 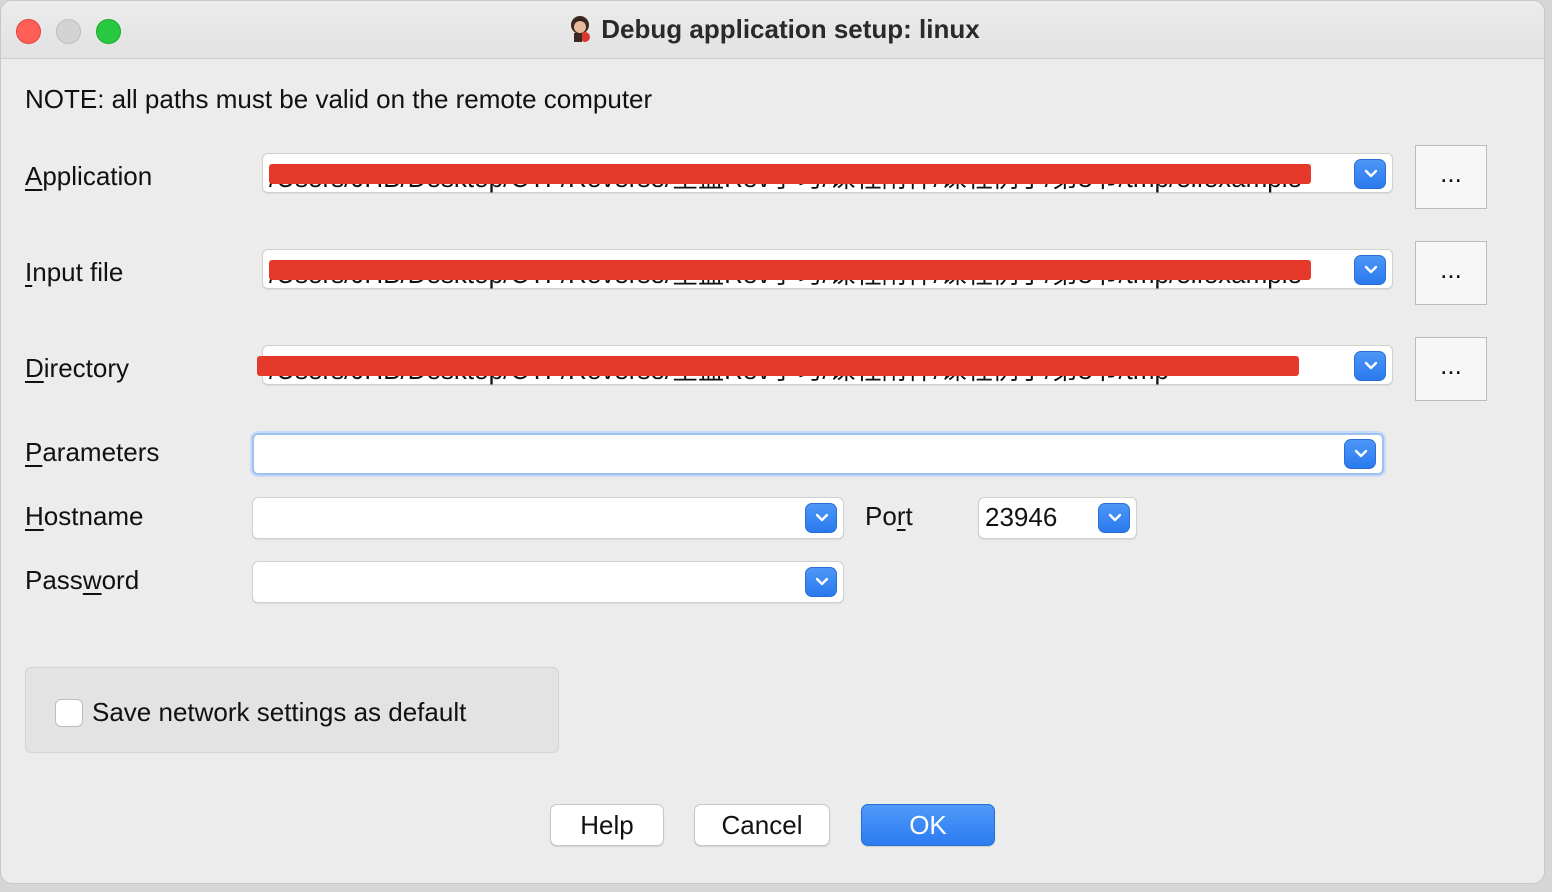 I want to click on parameters-label: Parameters, so click(x=92, y=452).